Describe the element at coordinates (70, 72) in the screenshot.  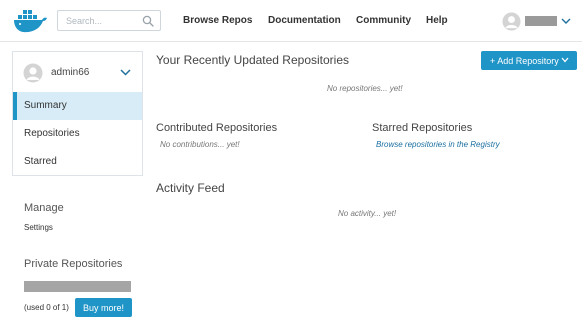
I see `sidebar-username: admin66` at that location.